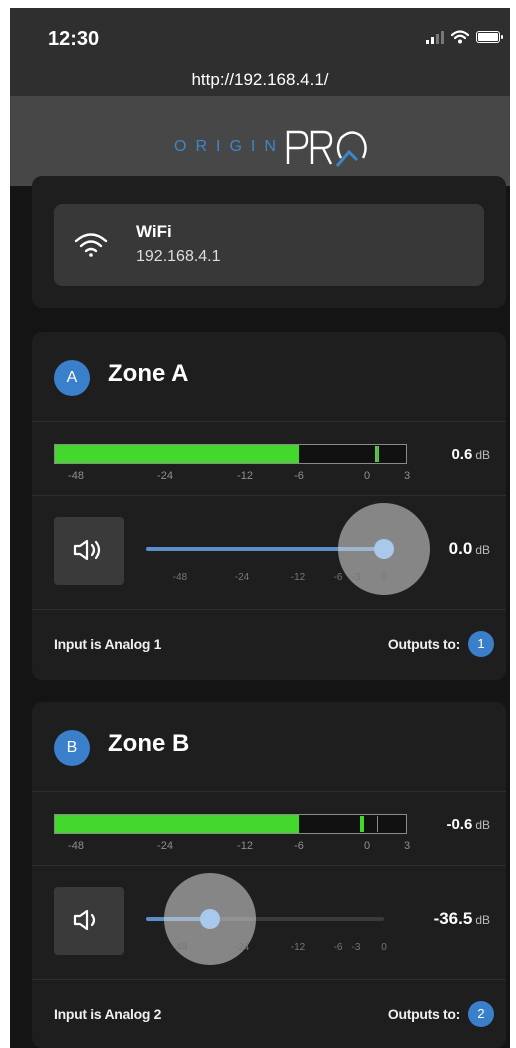  I want to click on input-label: Input is Analog 1, so click(107, 644).